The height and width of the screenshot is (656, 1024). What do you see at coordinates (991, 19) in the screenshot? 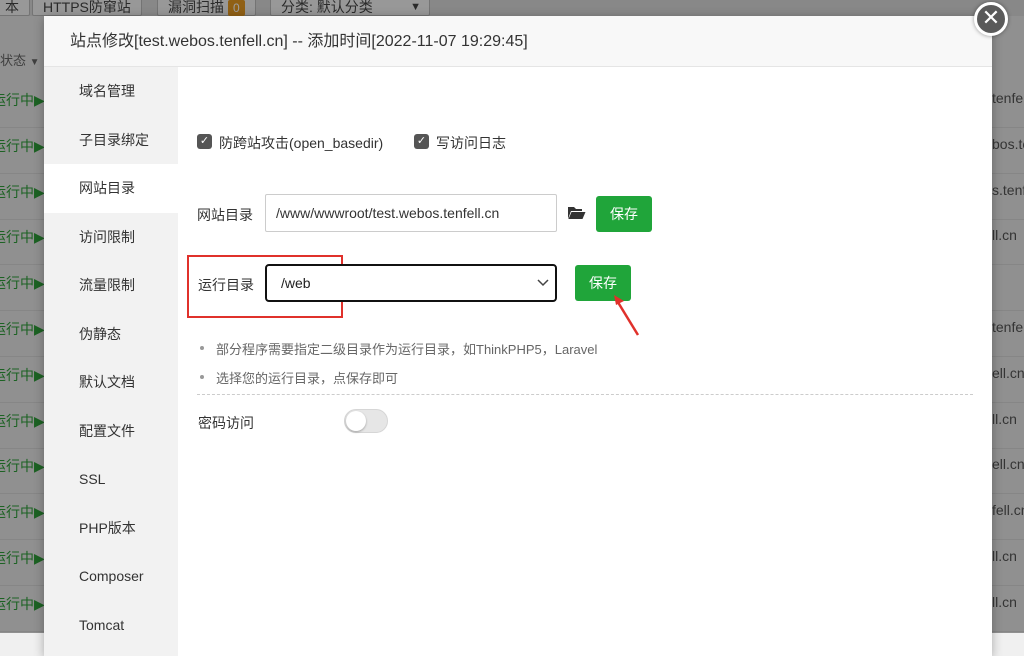
I see `close-modal-button: ✕` at bounding box center [991, 19].